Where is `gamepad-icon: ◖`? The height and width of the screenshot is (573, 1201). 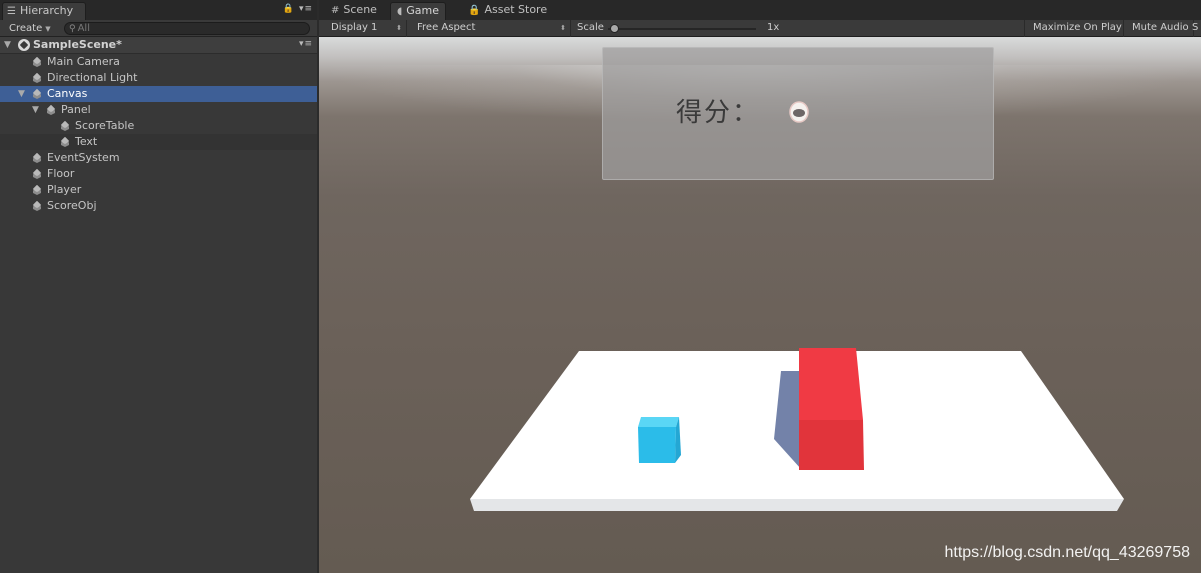
gamepad-icon: ◖ is located at coordinates (400, 11).